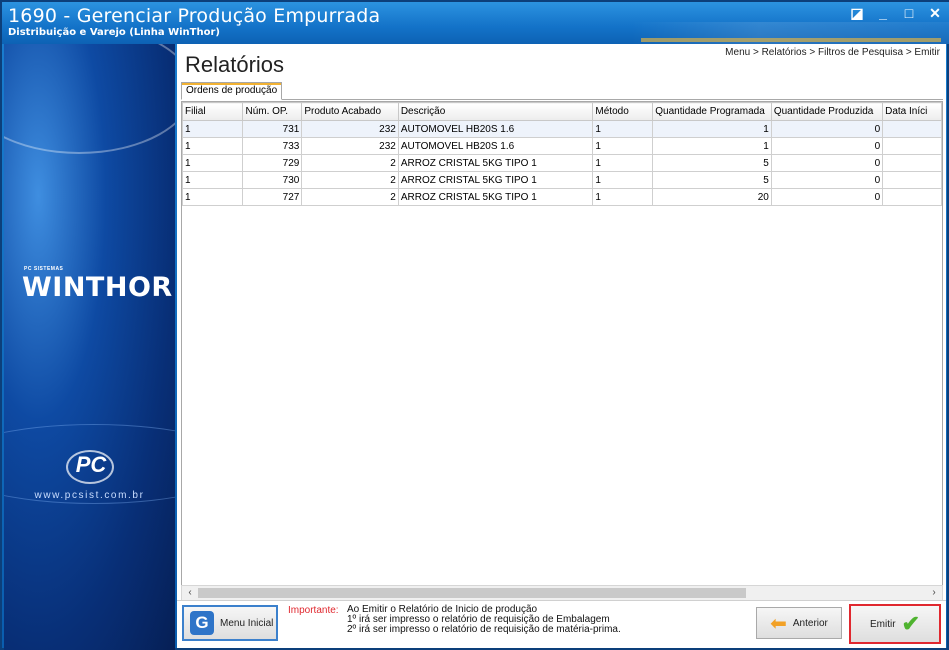 This screenshot has width=949, height=650. Describe the element at coordinates (213, 111) in the screenshot. I see `column-header-filial: Filial` at that location.